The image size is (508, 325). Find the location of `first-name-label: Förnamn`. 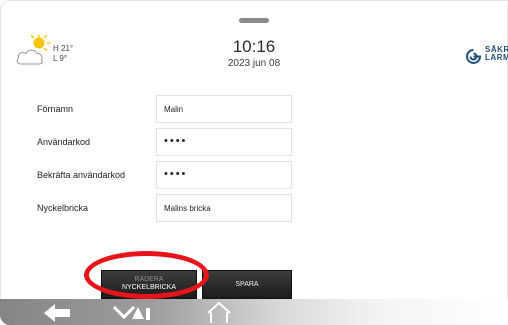

first-name-label: Förnamn is located at coordinates (55, 109).